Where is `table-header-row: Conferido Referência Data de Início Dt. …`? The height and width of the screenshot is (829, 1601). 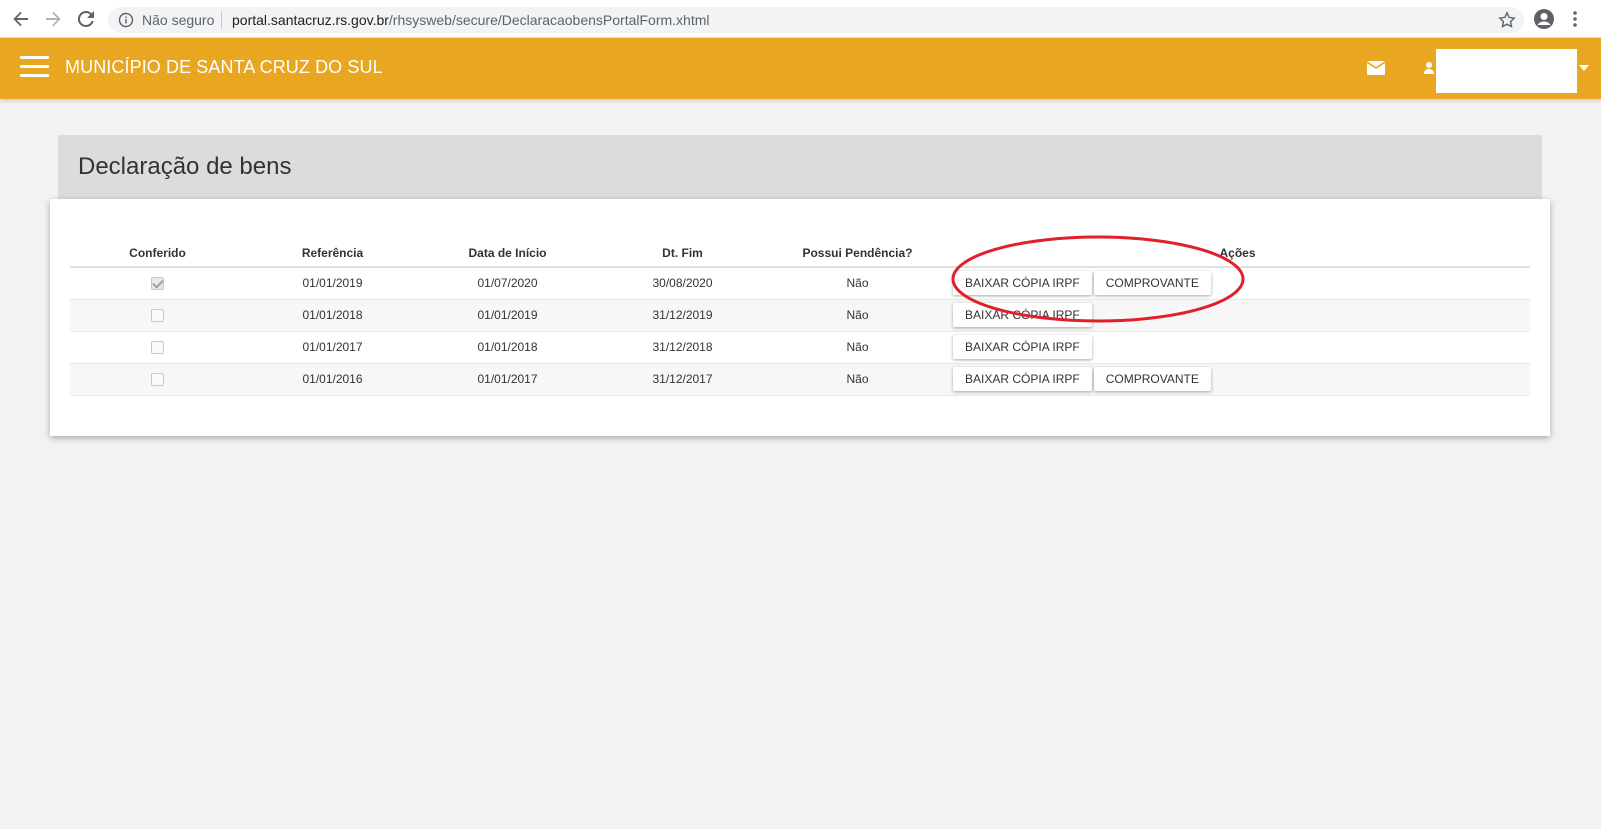
table-header-row: Conferido Referência Data de Início Dt. … is located at coordinates (800, 253).